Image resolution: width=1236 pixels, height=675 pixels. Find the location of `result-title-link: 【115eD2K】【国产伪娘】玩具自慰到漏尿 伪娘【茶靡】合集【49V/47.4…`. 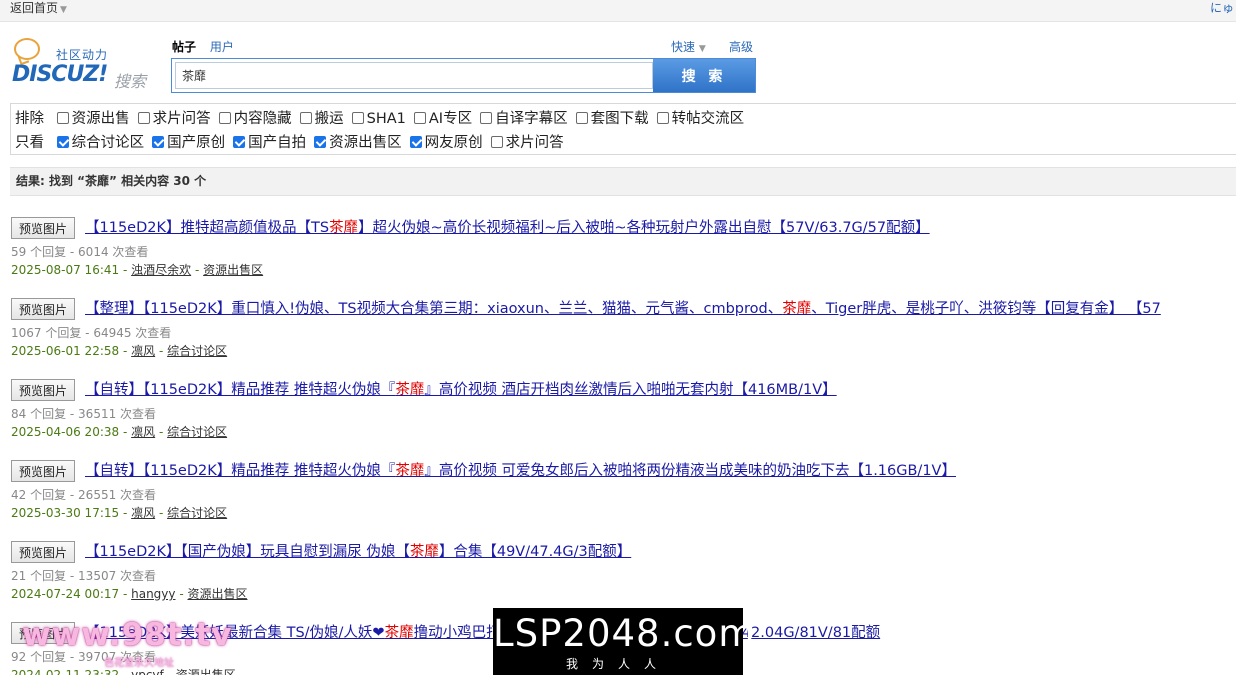

result-title-link: 【115eD2K】【国产伪娘】玩具自慰到漏尿 伪娘【茶靡】合集【49V/47.4… is located at coordinates (358, 552).